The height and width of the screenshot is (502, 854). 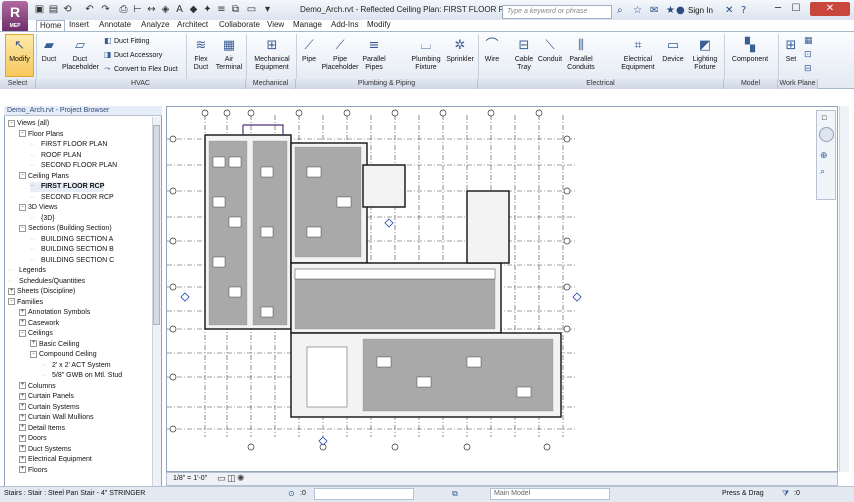 What do you see at coordinates (207, 9) in the screenshot?
I see `section-icon: ✦` at bounding box center [207, 9].